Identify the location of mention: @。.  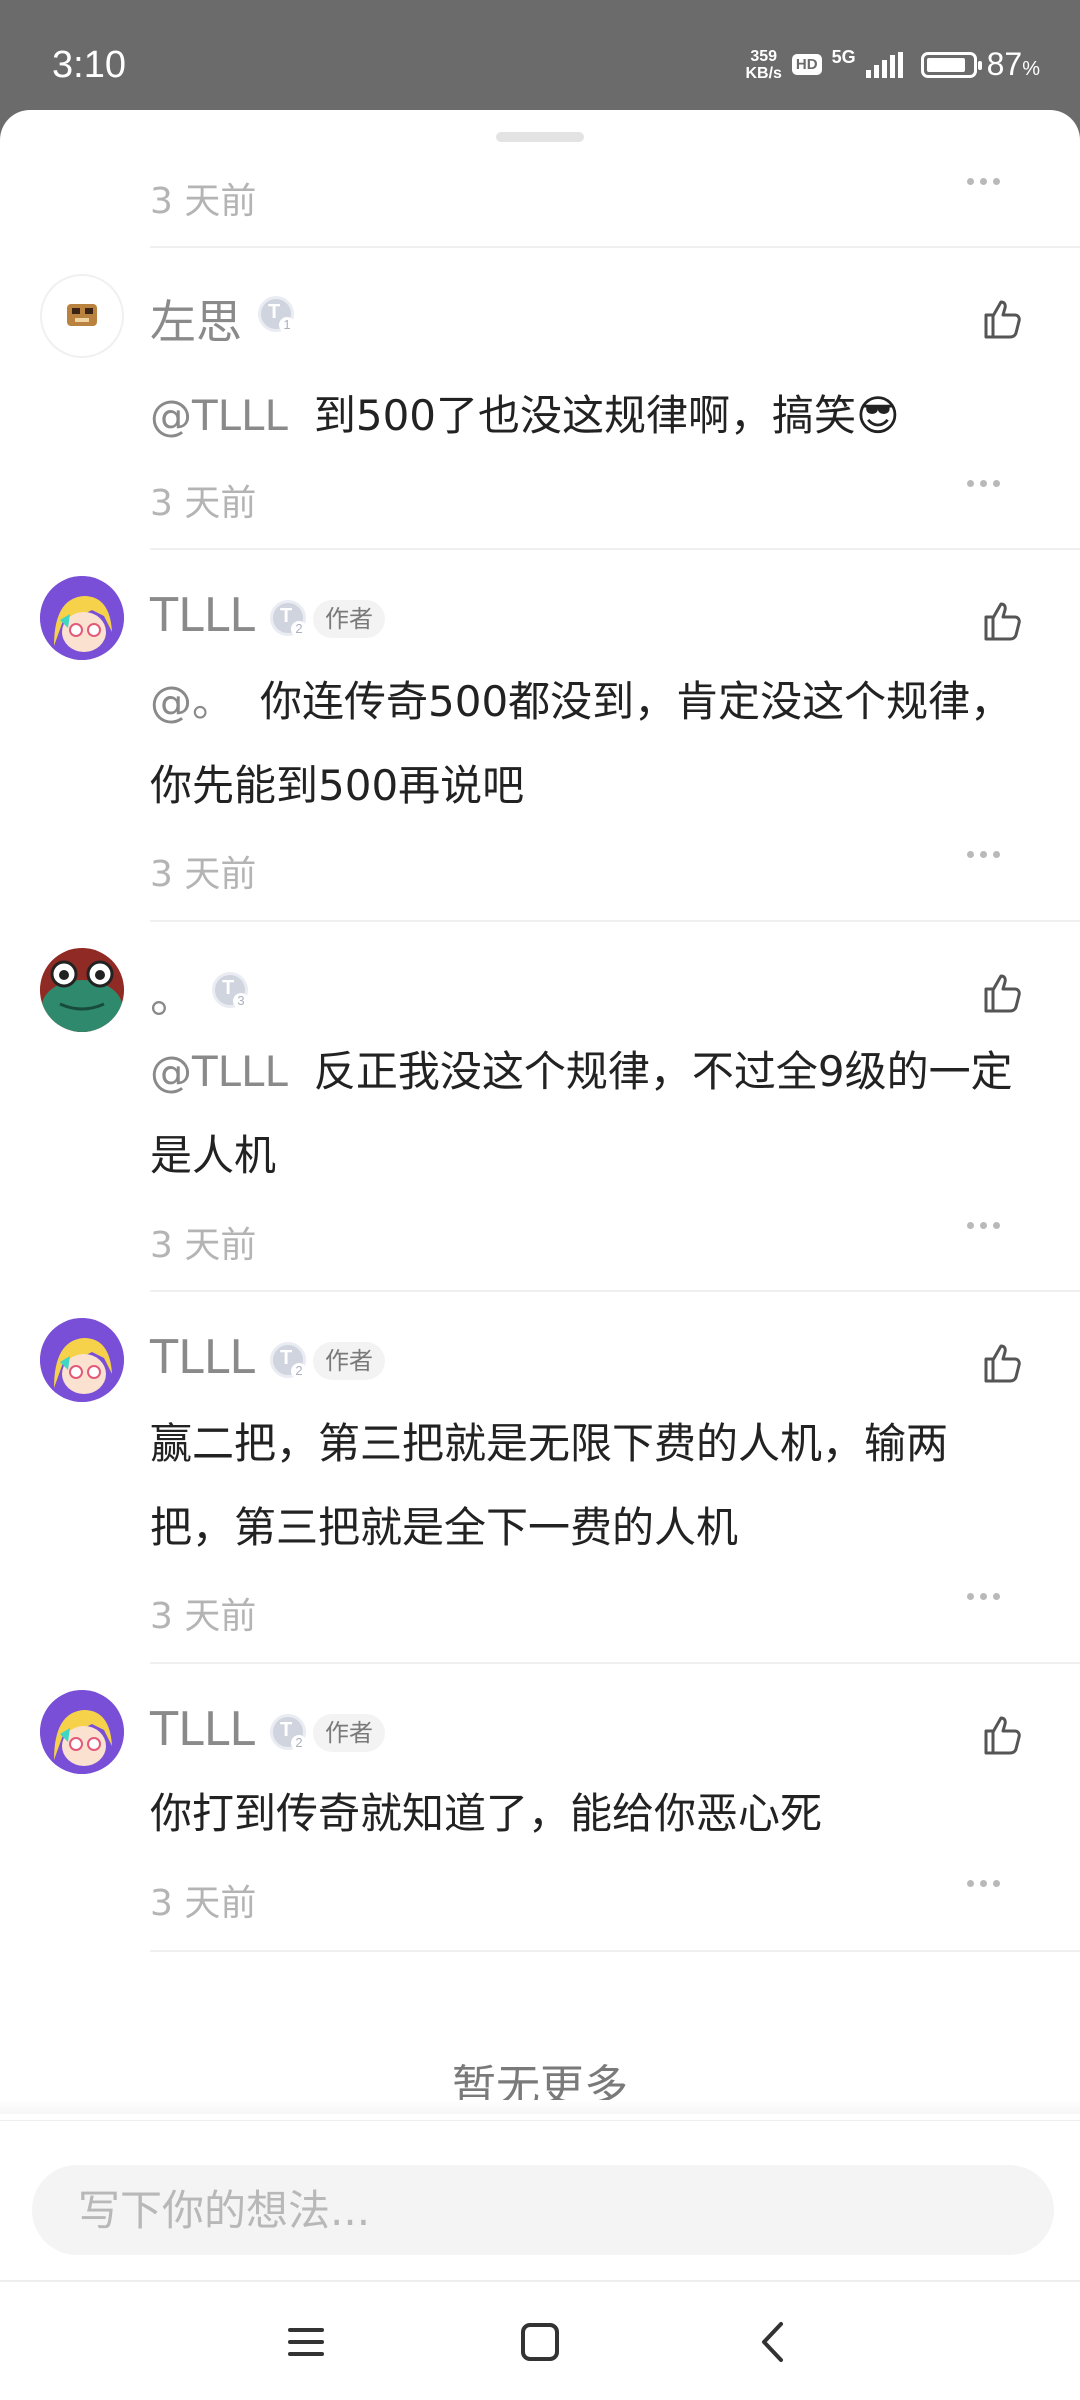
(192, 701).